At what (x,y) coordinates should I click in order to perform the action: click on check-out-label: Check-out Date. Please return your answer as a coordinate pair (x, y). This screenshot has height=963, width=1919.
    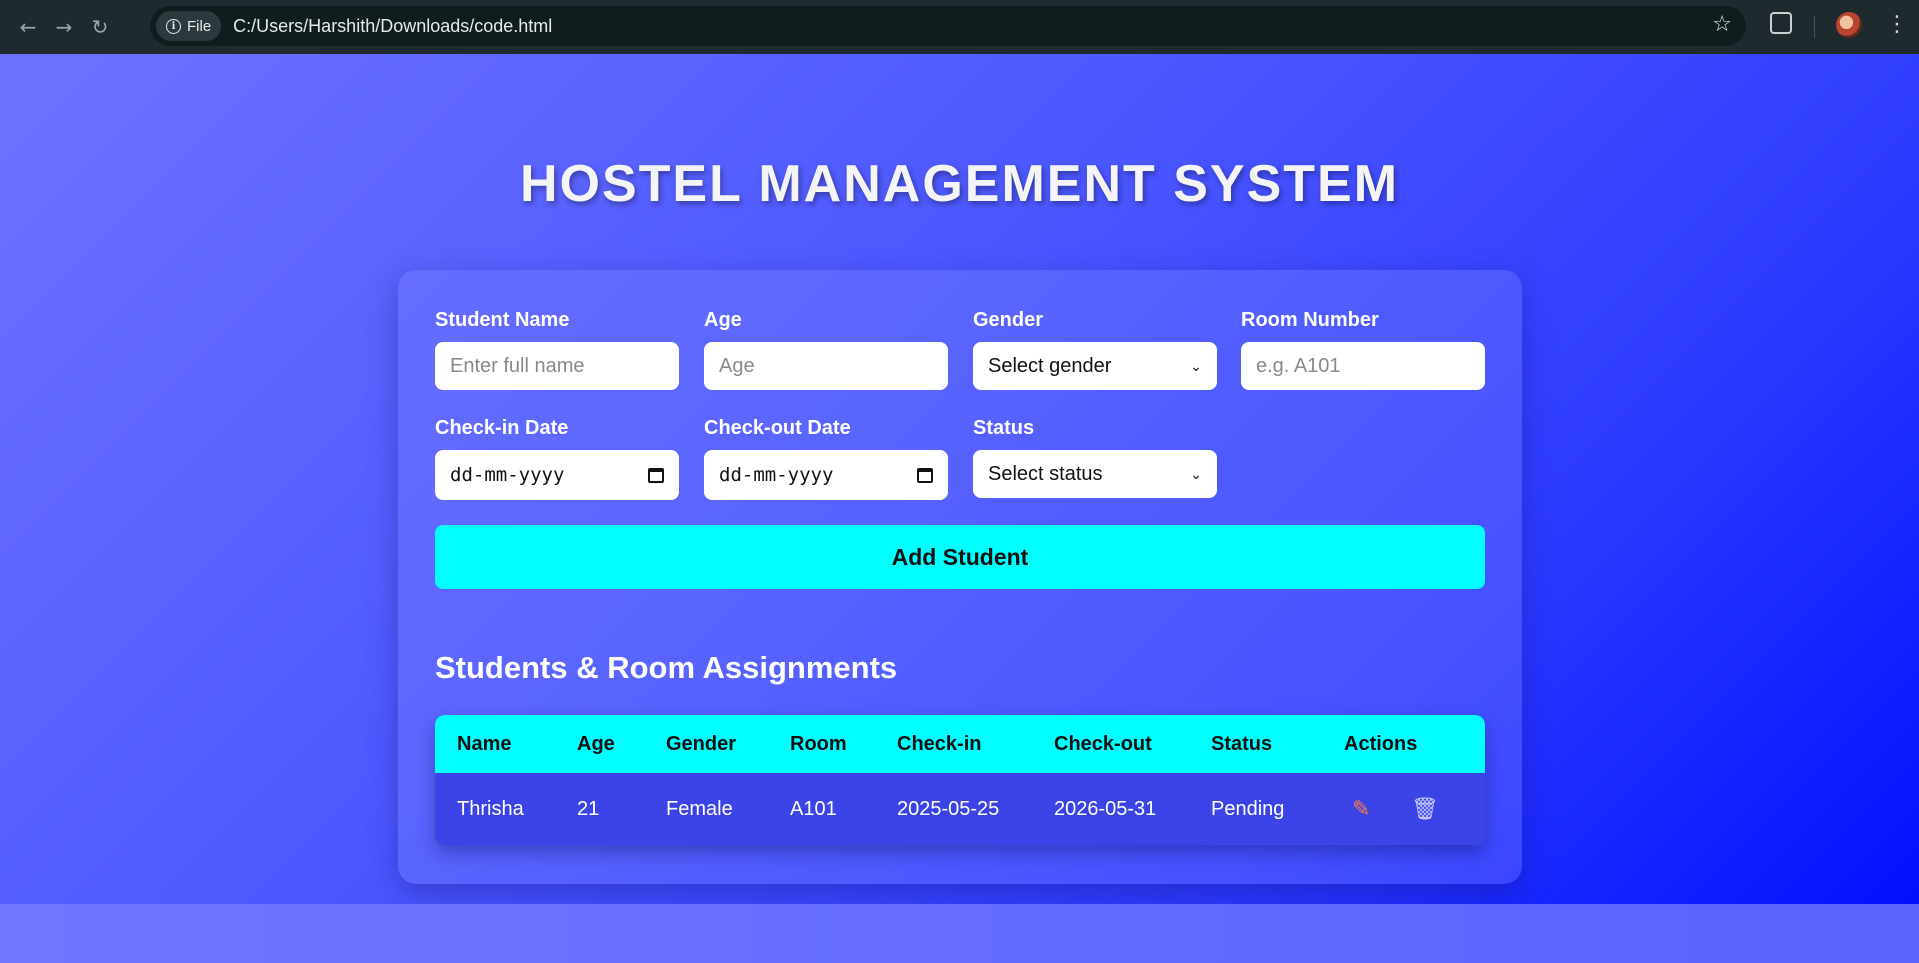
    Looking at the image, I should click on (777, 428).